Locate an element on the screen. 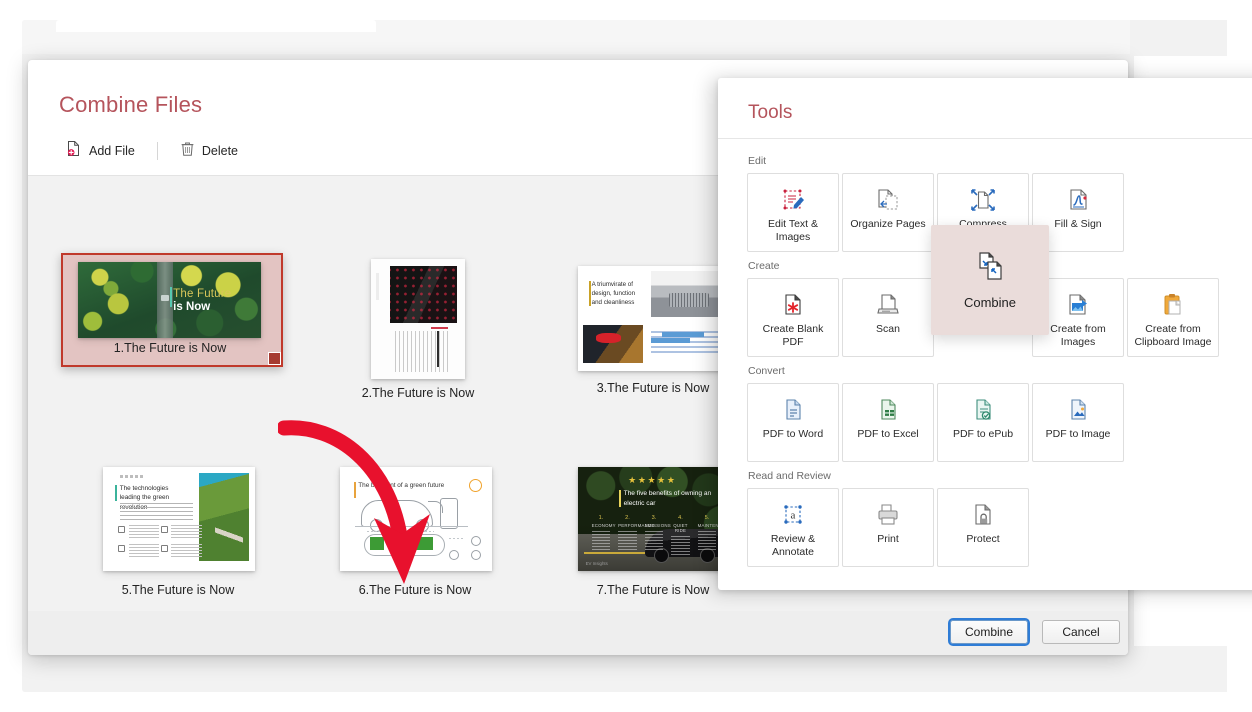 This screenshot has width=1252, height=712. section-label-convert: Convert is located at coordinates (766, 371).